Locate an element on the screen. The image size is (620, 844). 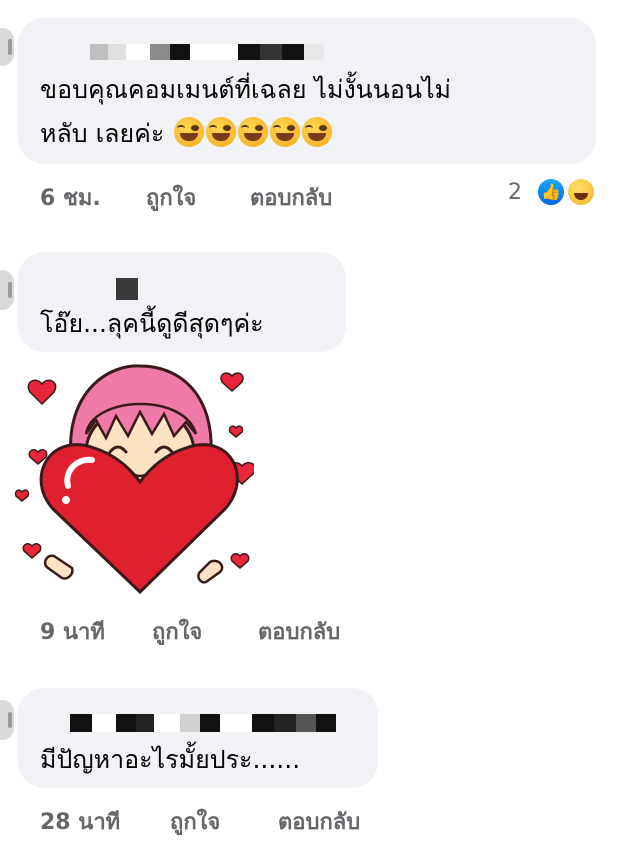
comment-text: โอ๊ย...ลุคนี้ดูดีสุดๆค่ะ is located at coordinates (152, 323).